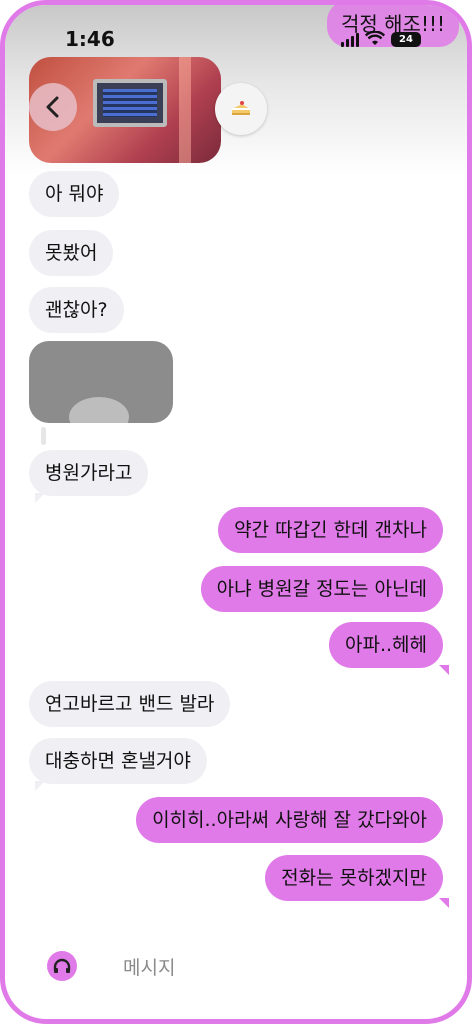  What do you see at coordinates (76, 310) in the screenshot?
I see `incoming-message: 괜찮아?` at bounding box center [76, 310].